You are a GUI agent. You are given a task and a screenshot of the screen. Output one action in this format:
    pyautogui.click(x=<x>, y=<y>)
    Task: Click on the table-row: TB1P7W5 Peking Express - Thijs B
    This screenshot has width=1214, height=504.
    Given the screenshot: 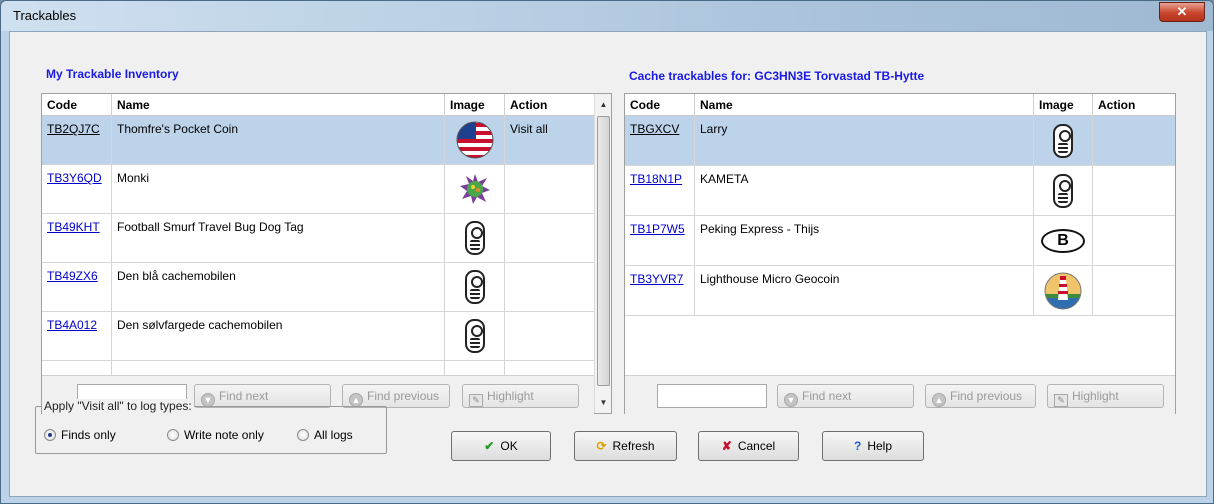 What is the action you would take?
    pyautogui.click(x=900, y=241)
    